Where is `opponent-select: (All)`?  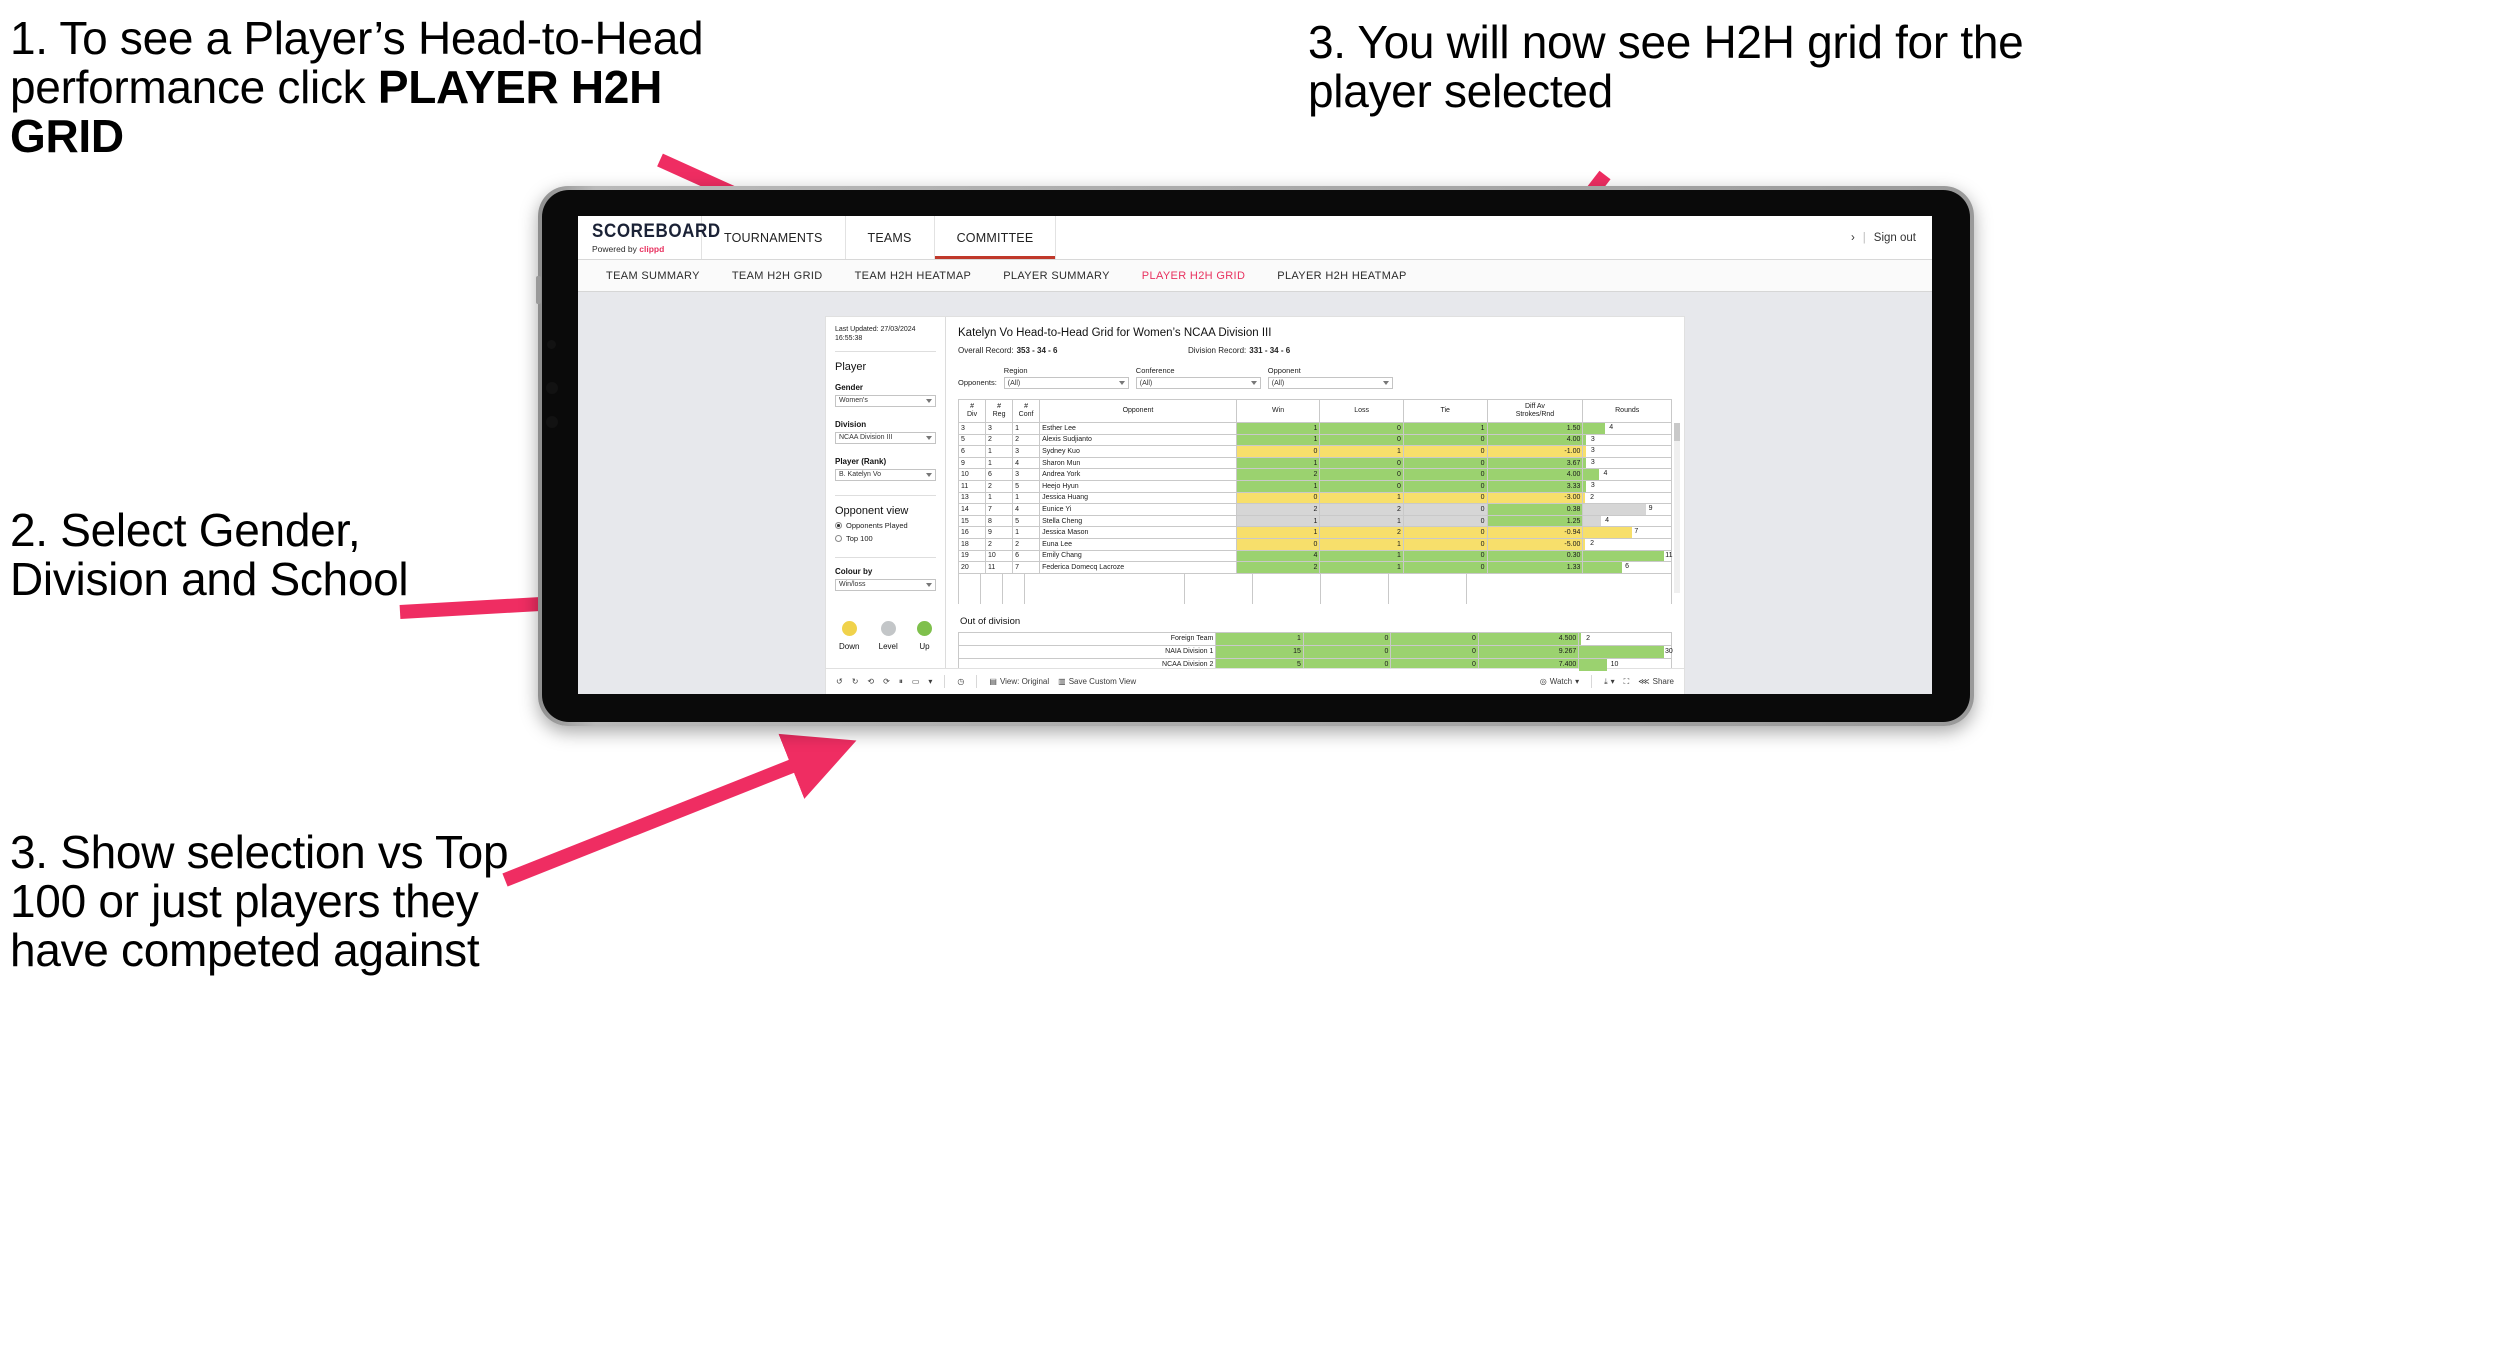 opponent-select: (All) is located at coordinates (1330, 383).